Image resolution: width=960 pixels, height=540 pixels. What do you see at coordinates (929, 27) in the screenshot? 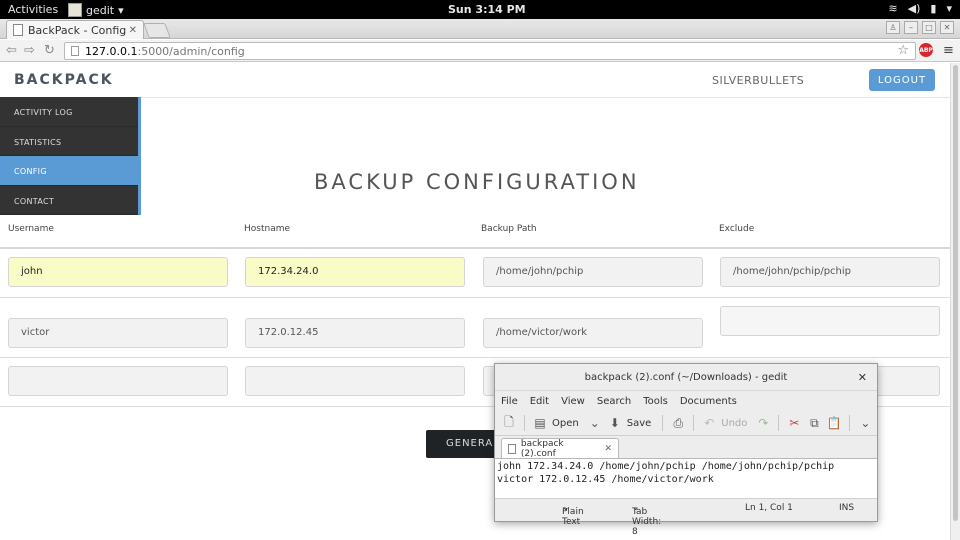
I see `maximize-icon: □` at bounding box center [929, 27].